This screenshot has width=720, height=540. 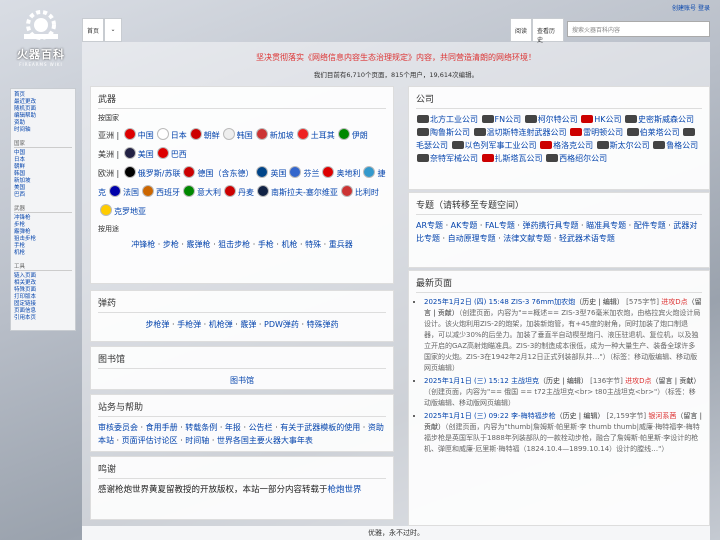 I want to click on sidebar-country-item-2: 朝鲜, so click(x=43, y=167).